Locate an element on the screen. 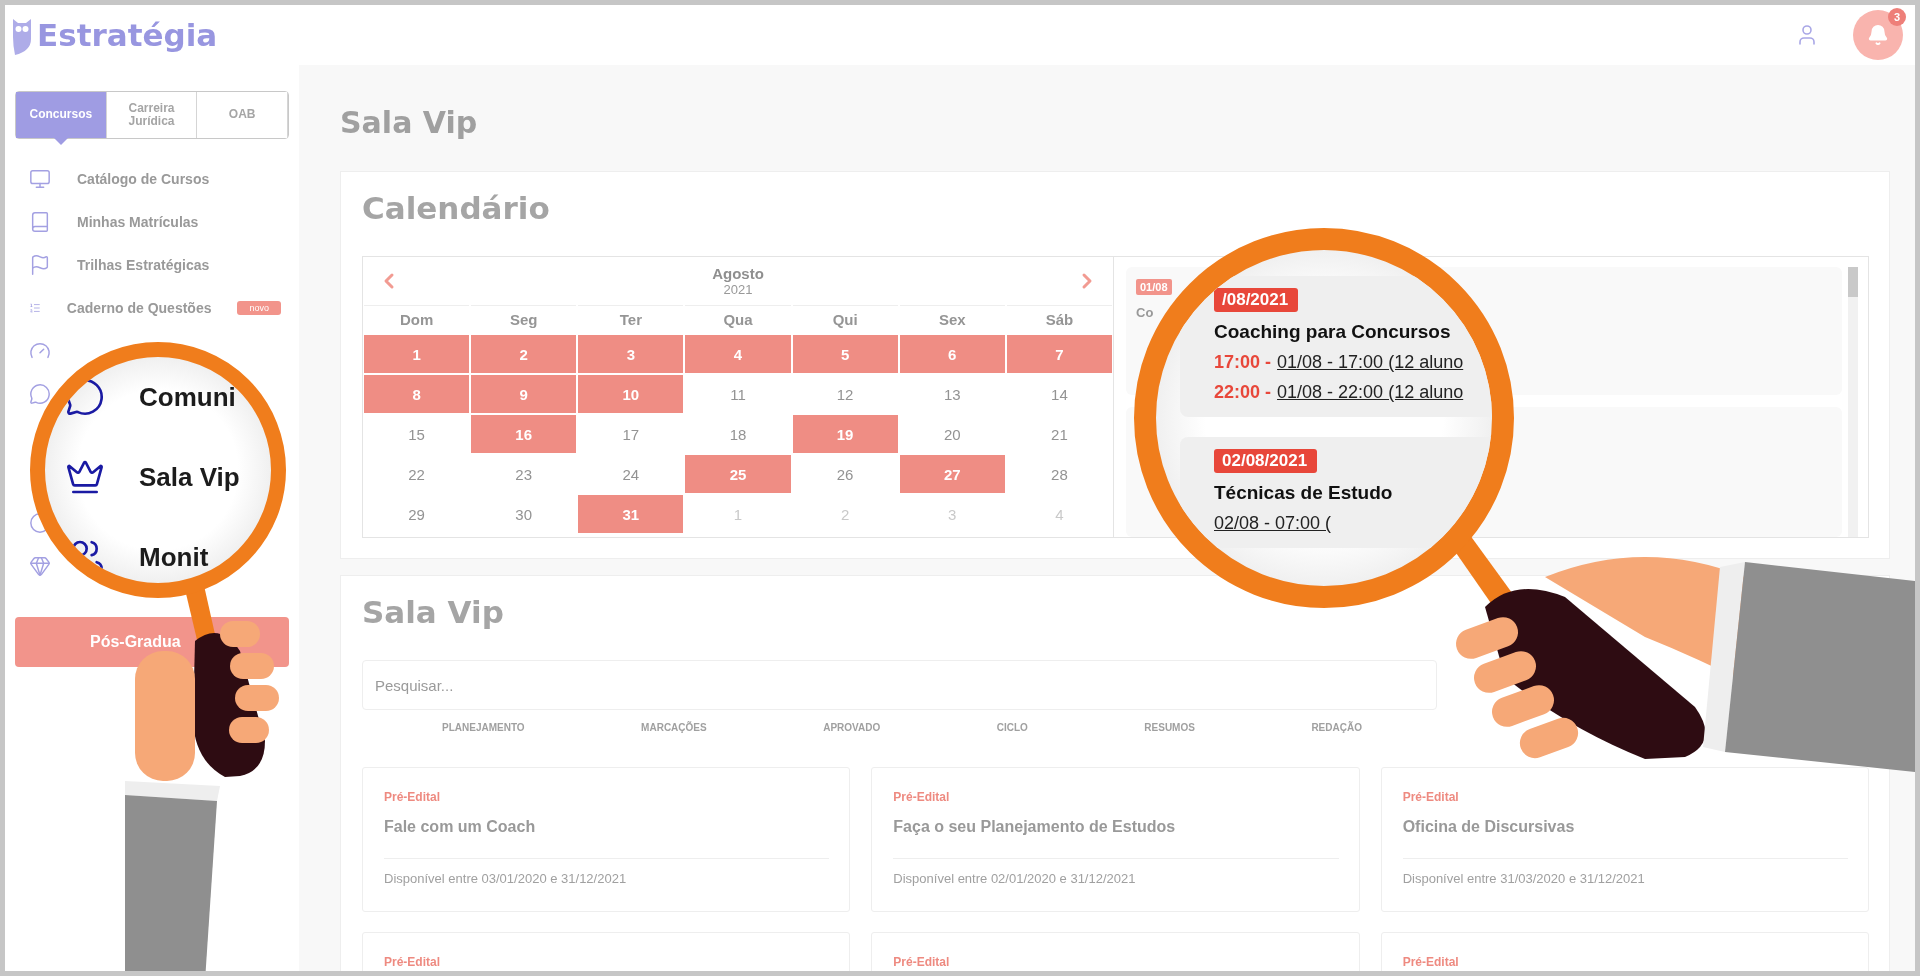 The width and height of the screenshot is (1920, 976). calendar-day: 16 is located at coordinates (524, 434).